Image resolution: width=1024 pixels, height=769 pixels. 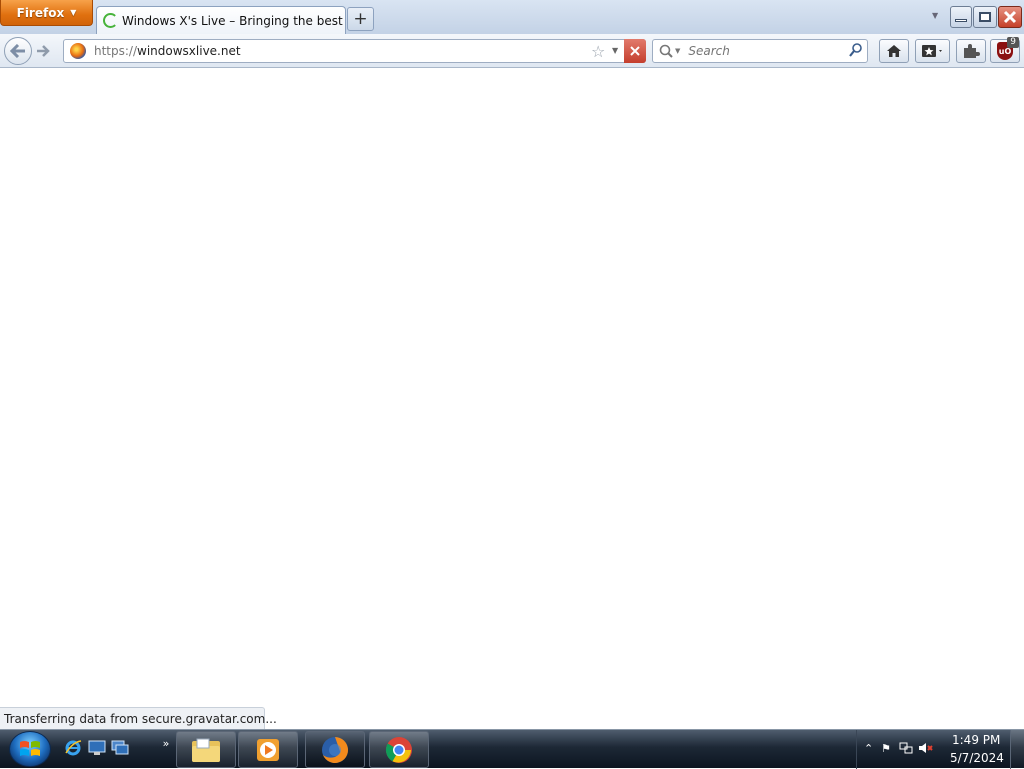 I want to click on desktop-icon, so click(x=97, y=747).